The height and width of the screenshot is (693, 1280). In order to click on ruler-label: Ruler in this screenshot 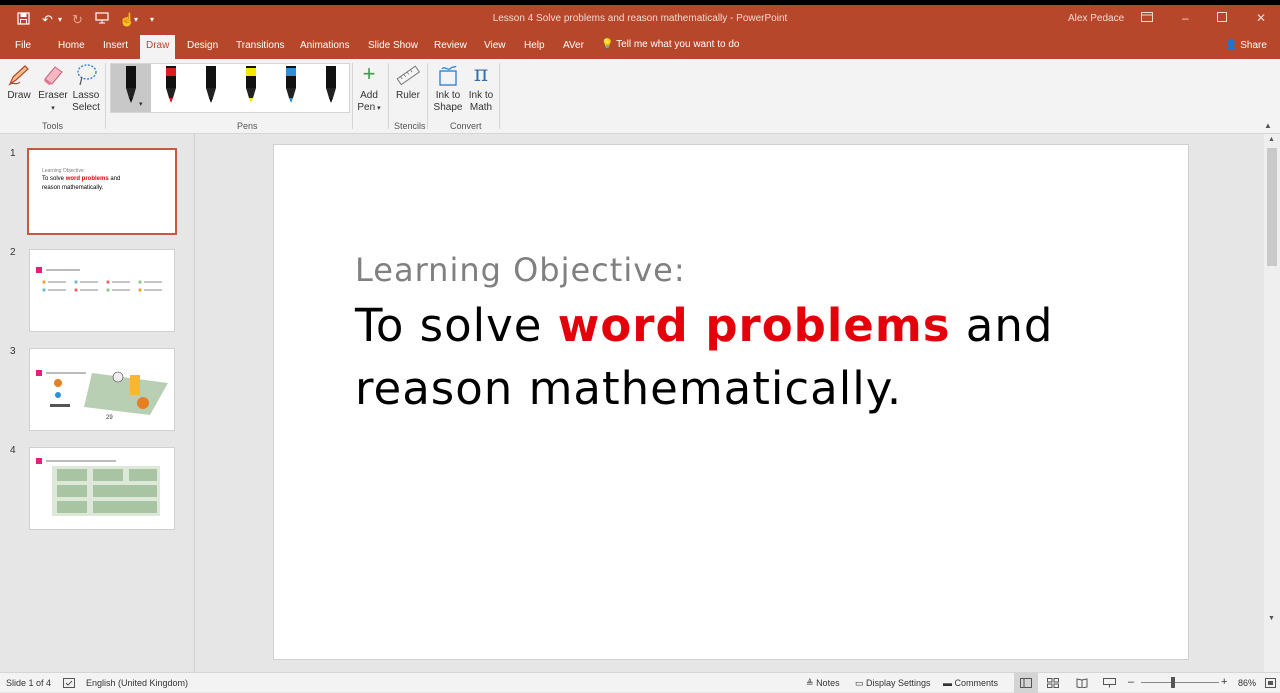, I will do `click(408, 95)`.